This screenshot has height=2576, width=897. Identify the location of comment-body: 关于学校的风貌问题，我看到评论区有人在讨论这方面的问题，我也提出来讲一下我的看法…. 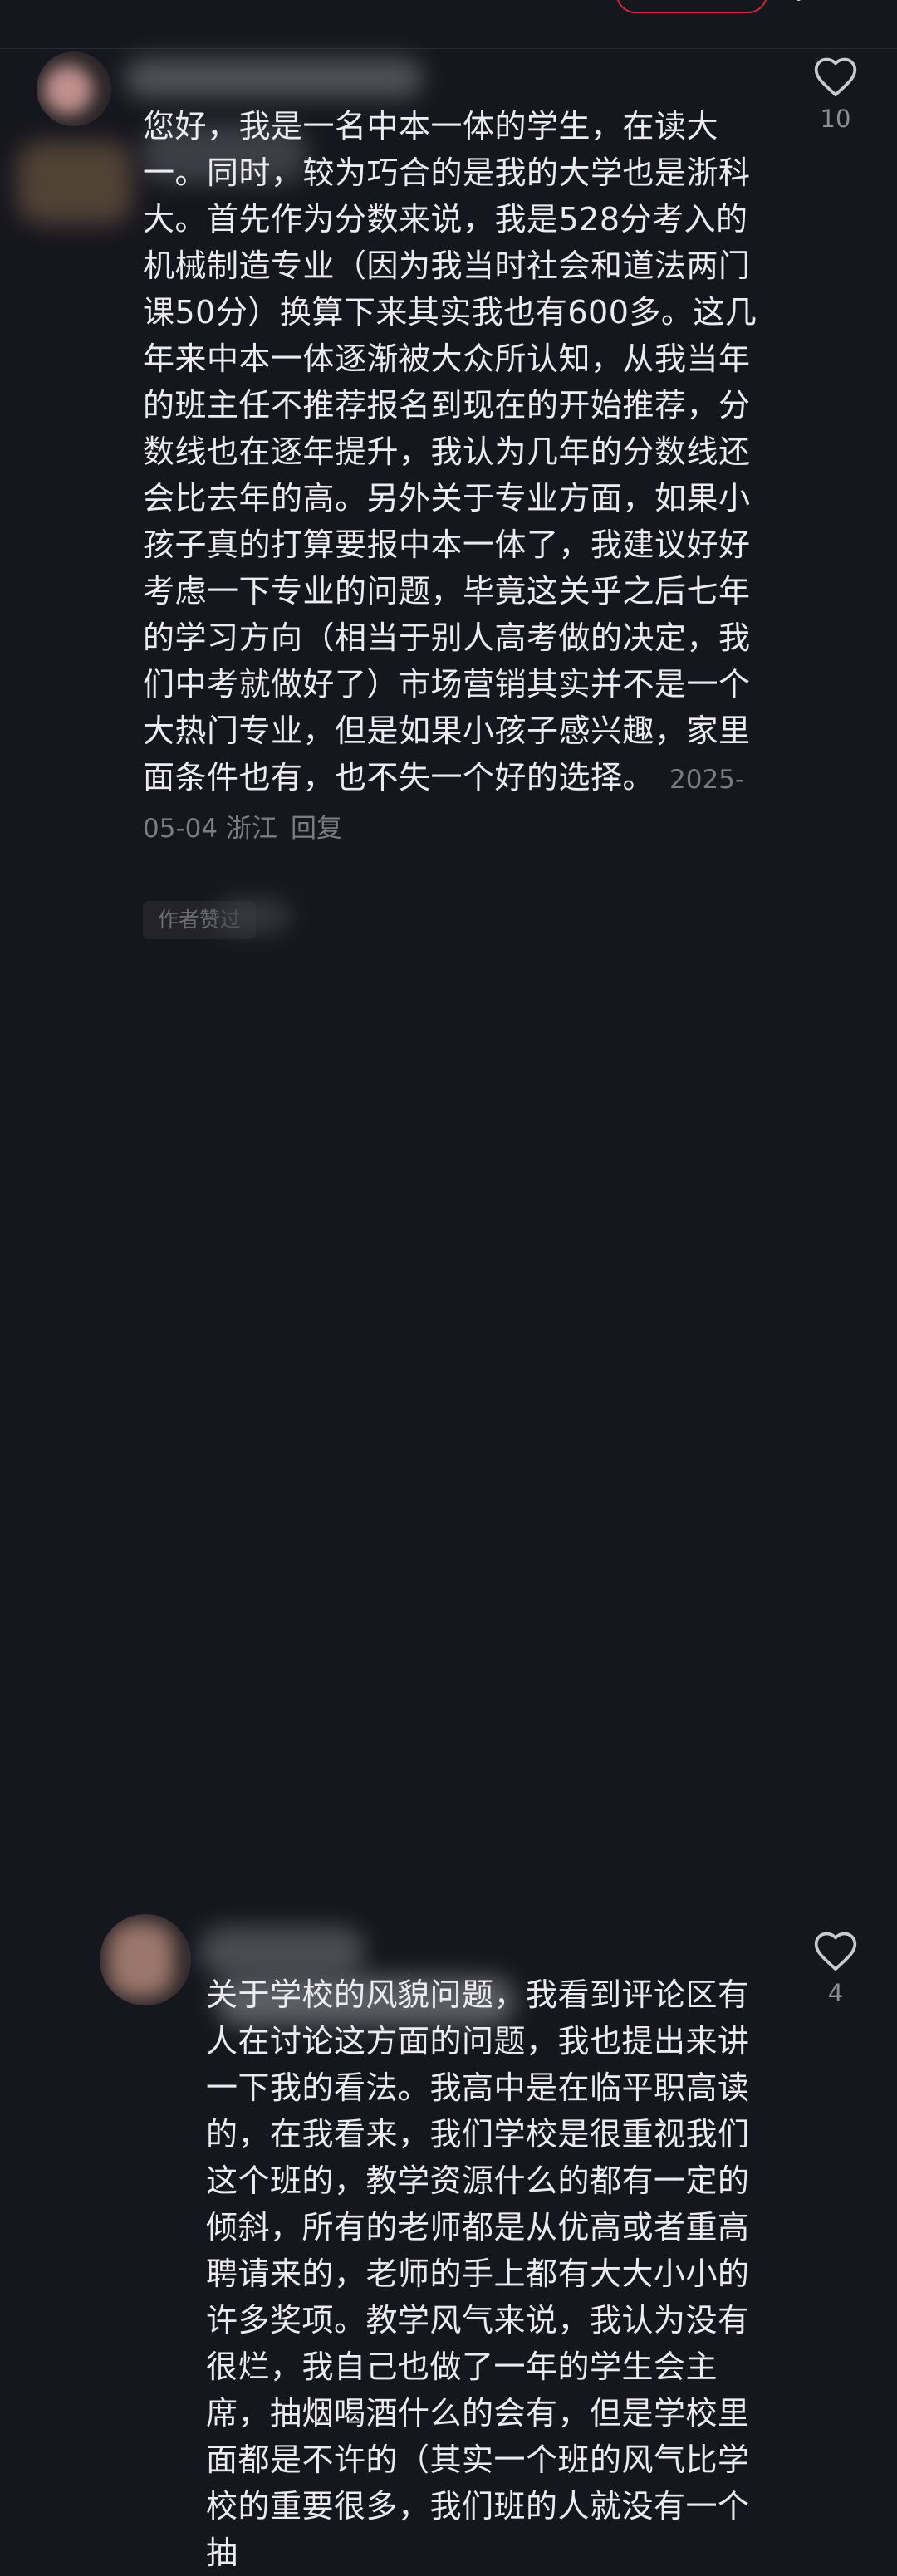
(478, 2274).